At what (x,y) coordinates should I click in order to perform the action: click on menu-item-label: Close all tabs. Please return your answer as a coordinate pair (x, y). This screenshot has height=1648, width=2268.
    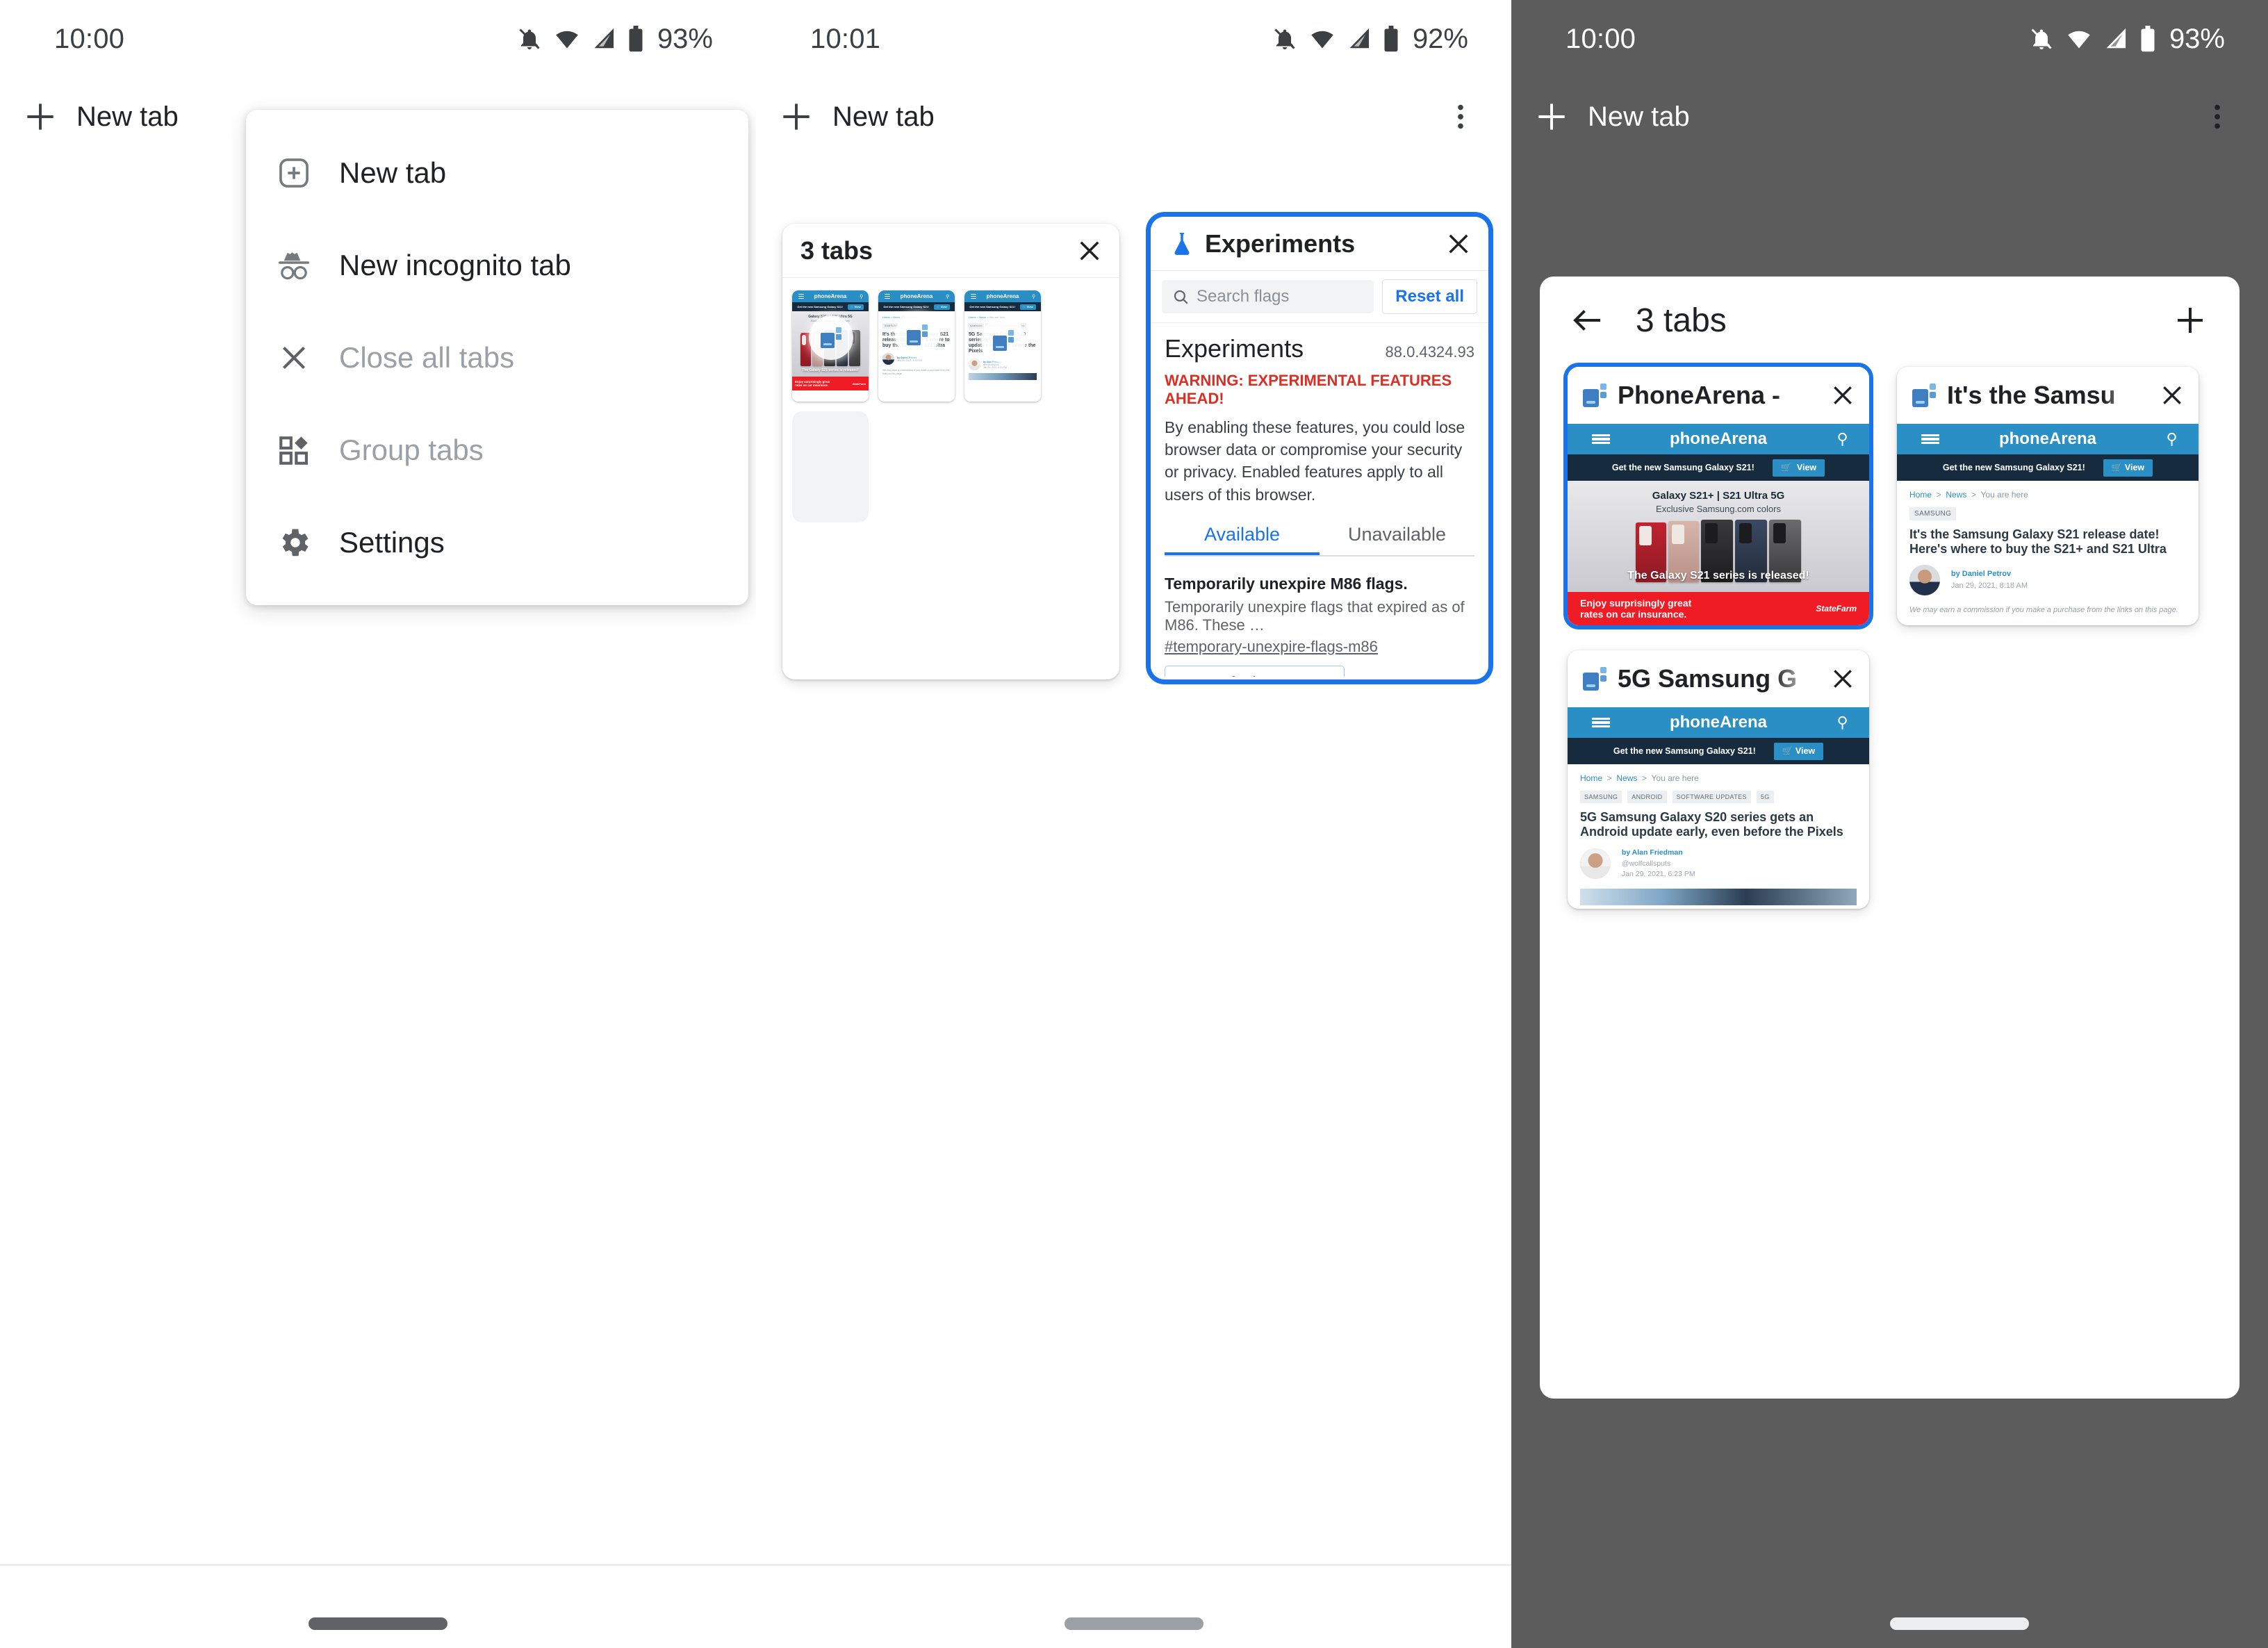
    Looking at the image, I should click on (427, 357).